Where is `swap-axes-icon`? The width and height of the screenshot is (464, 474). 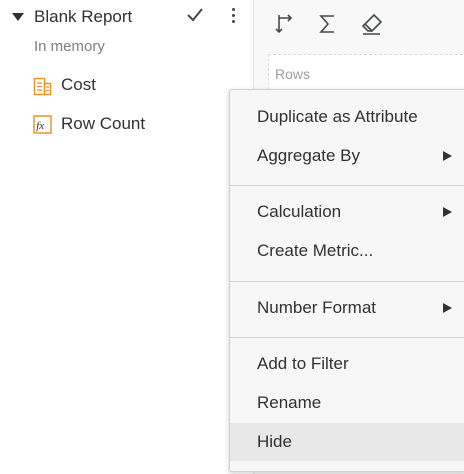
swap-axes-icon is located at coordinates (286, 24).